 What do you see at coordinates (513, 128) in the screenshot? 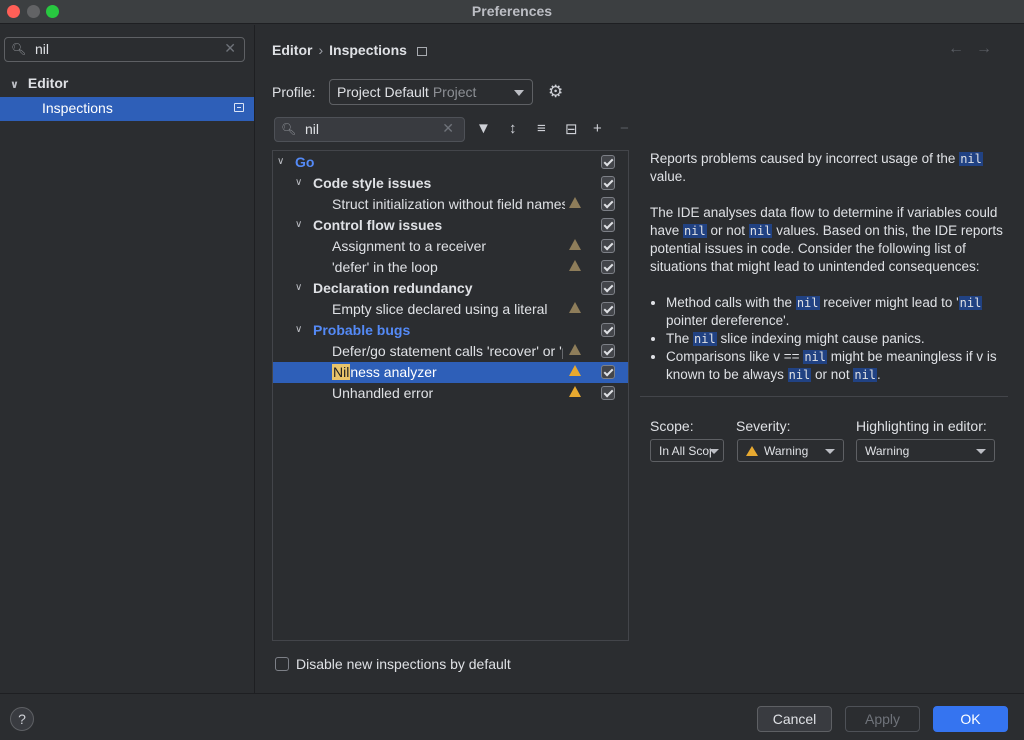
I see `expand-all-icon: ↕` at bounding box center [513, 128].